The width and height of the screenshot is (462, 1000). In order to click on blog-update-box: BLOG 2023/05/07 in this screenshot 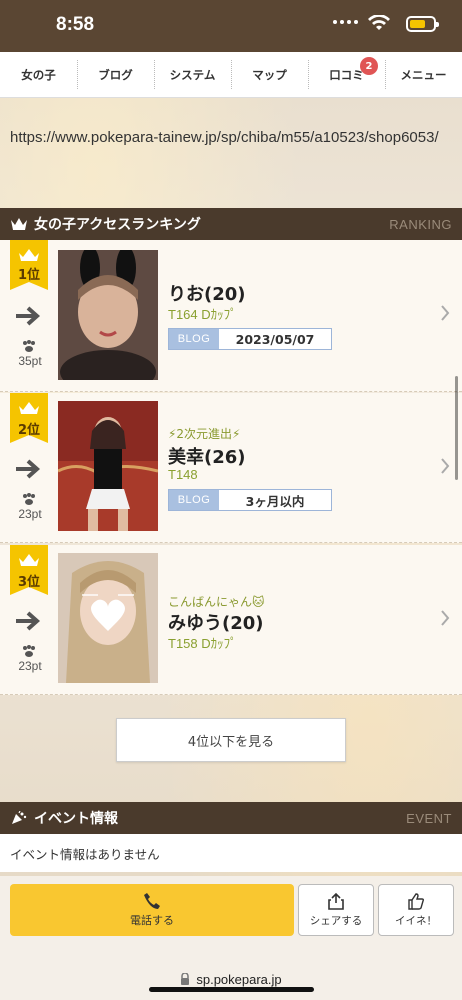, I will do `click(250, 339)`.